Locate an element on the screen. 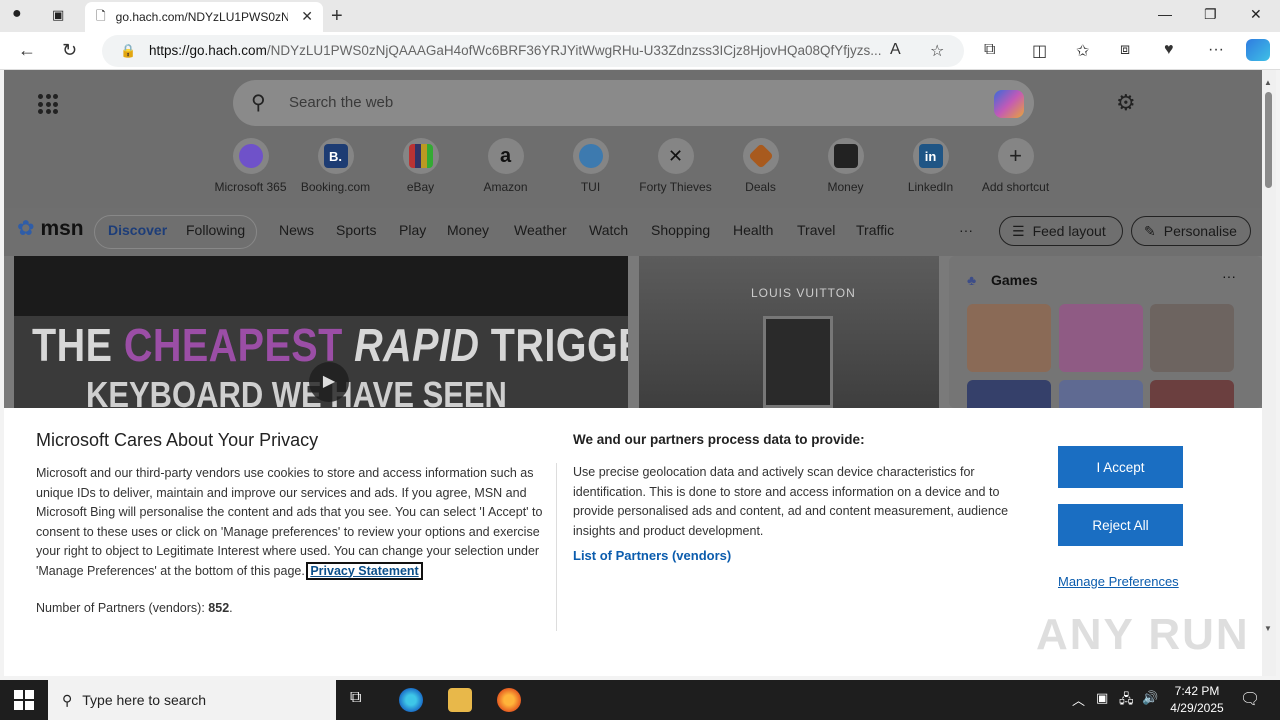 Image resolution: width=1280 pixels, height=720 pixels. shortcut-linkedin: in LinkedIn is located at coordinates (930, 166).